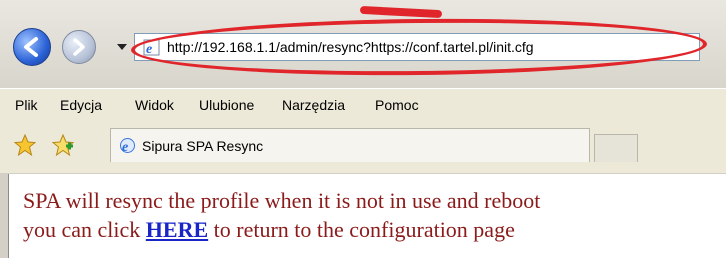 The image size is (726, 258). What do you see at coordinates (203, 146) in the screenshot?
I see `tab-title: Sipura SPA Resync` at bounding box center [203, 146].